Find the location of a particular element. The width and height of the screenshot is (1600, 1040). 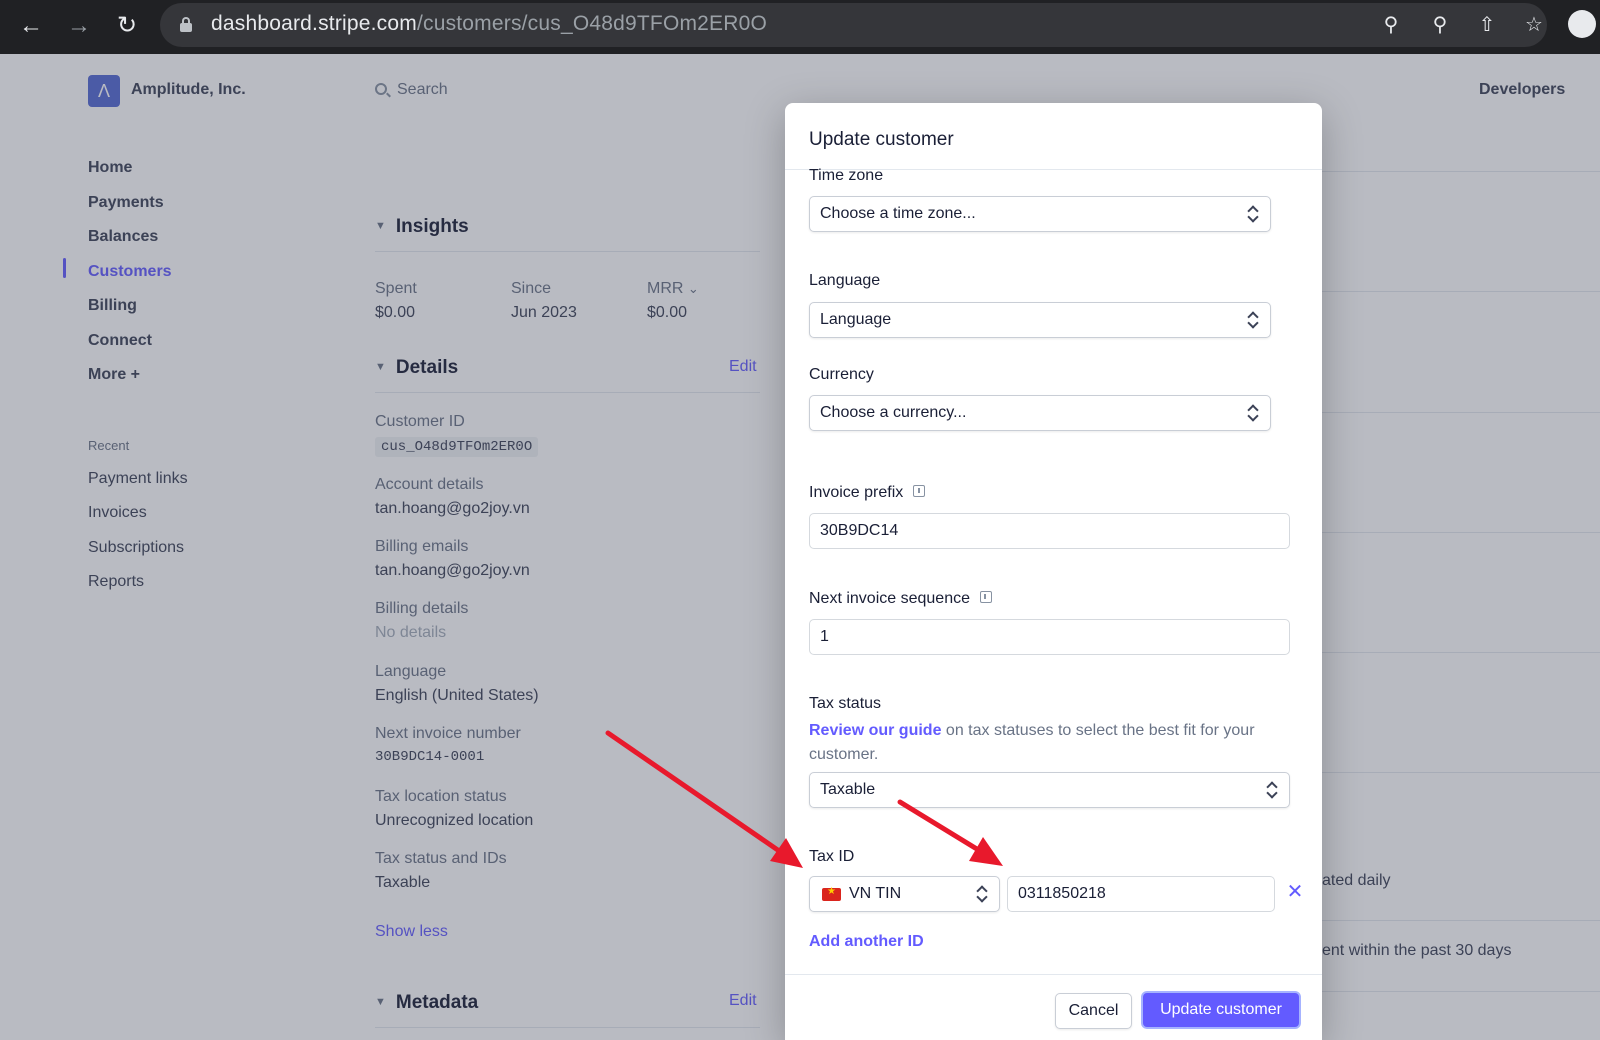

share-icon: ⇧ is located at coordinates (1487, 25).